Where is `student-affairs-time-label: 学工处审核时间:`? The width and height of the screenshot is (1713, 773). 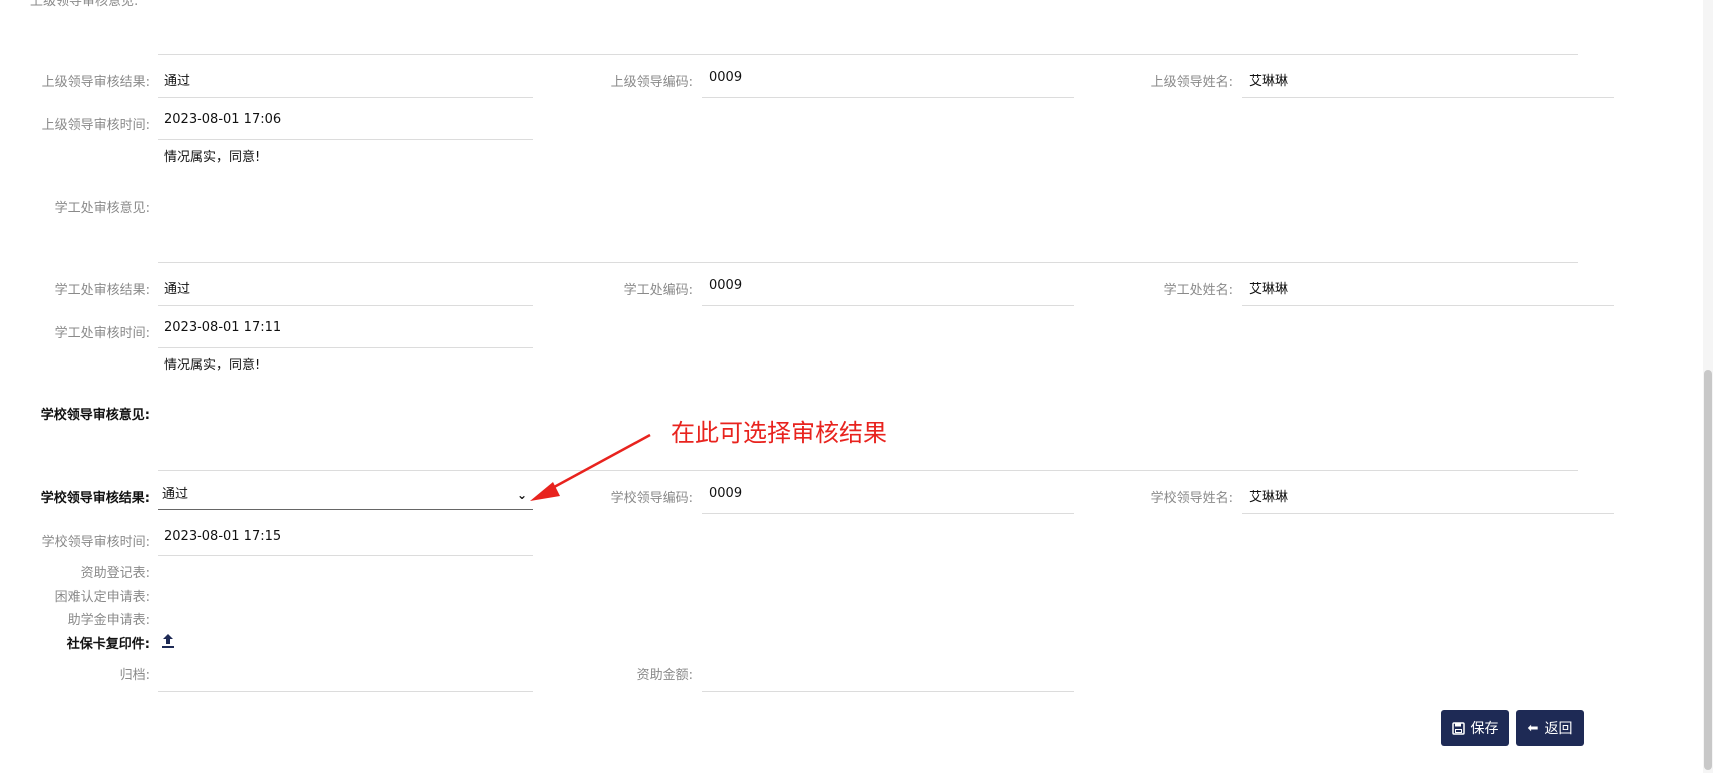
student-affairs-time-label: 学工处审核时间: is located at coordinates (102, 333).